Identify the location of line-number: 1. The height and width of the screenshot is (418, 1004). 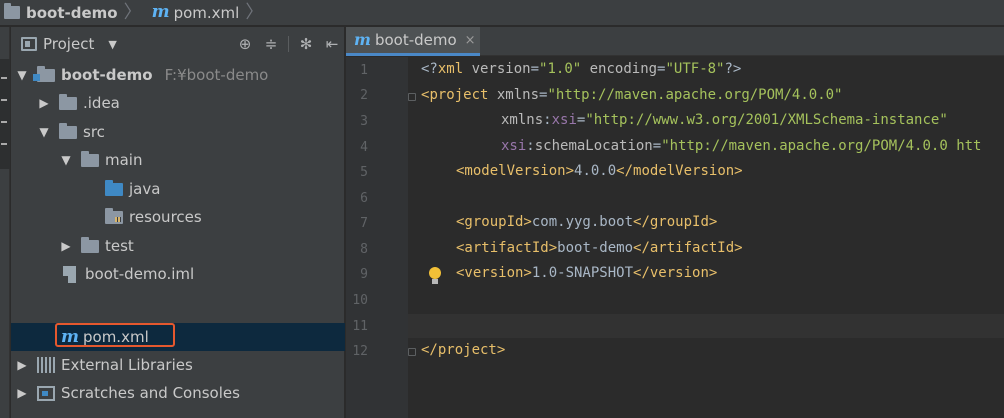
(364, 70).